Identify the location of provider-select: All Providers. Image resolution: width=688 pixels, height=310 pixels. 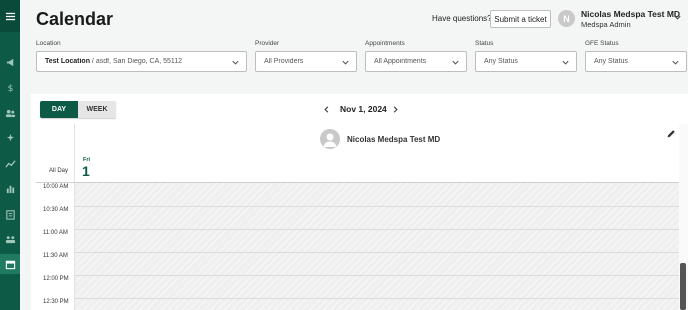
(306, 61).